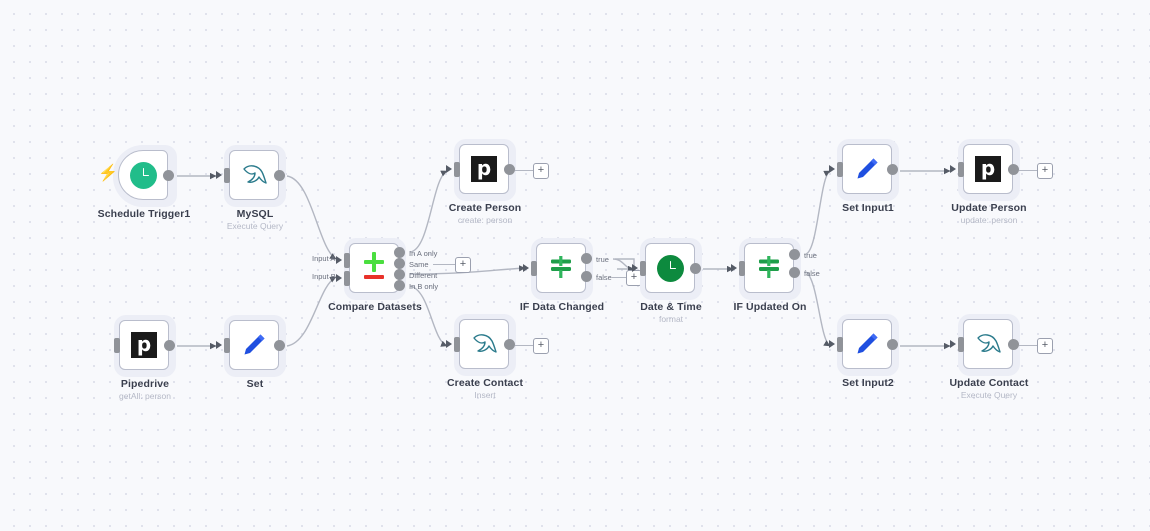  I want to click on node-update-contact: + Update Contact Execute Query, so click(1001, 357).